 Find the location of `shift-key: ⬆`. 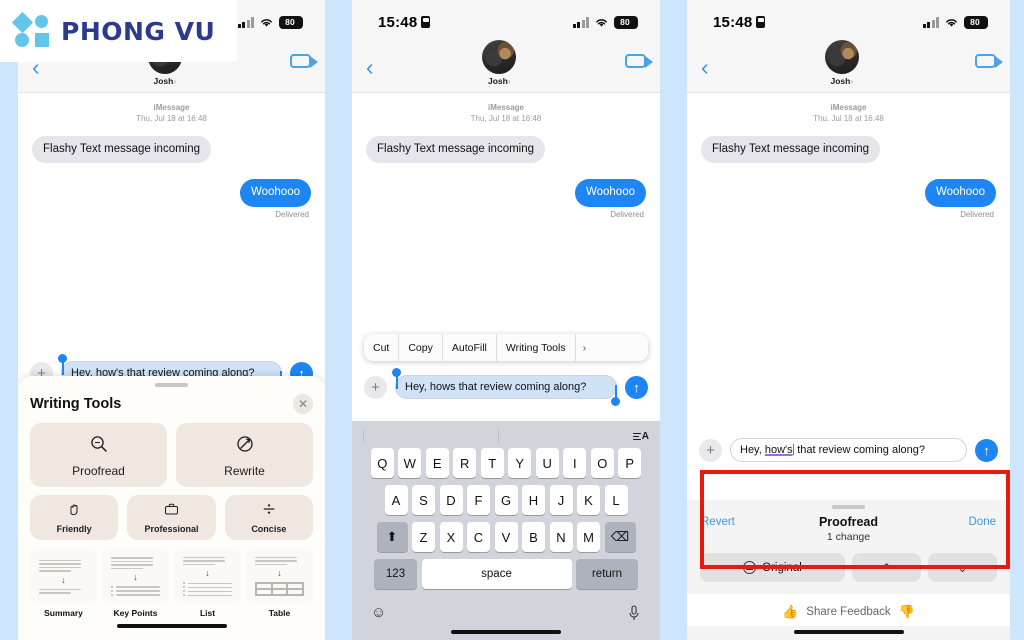

shift-key: ⬆ is located at coordinates (392, 537).